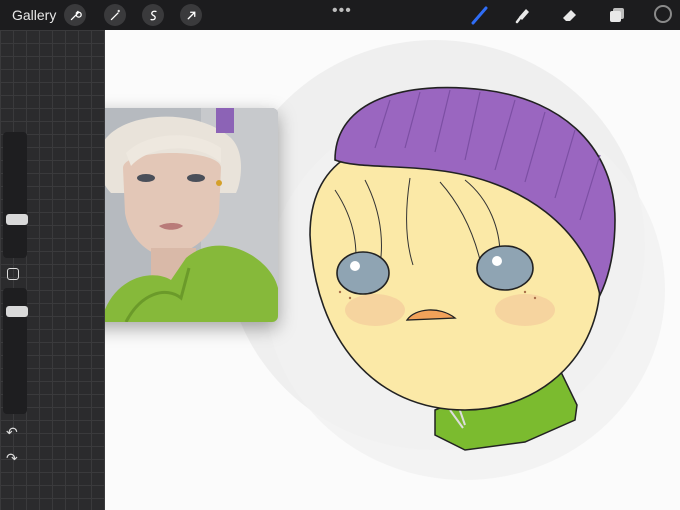 The image size is (680, 510). What do you see at coordinates (663, 14) in the screenshot?
I see `color-swatch` at bounding box center [663, 14].